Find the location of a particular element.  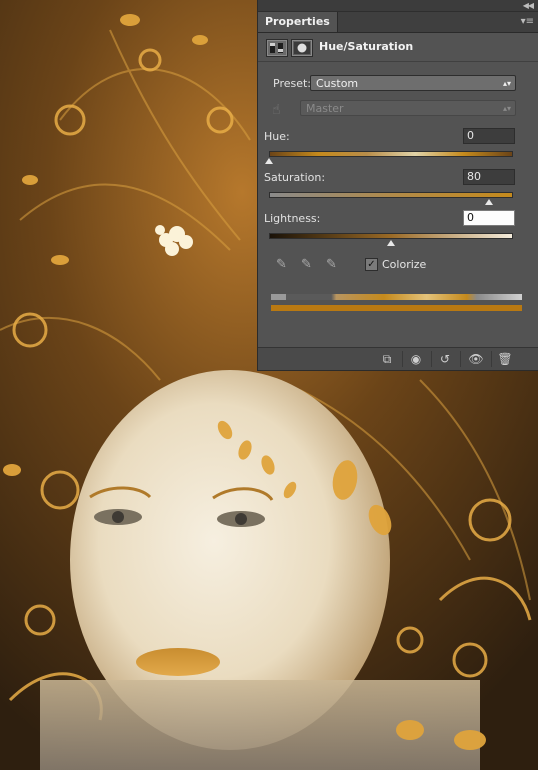

saturation-slider-track is located at coordinates (391, 195).